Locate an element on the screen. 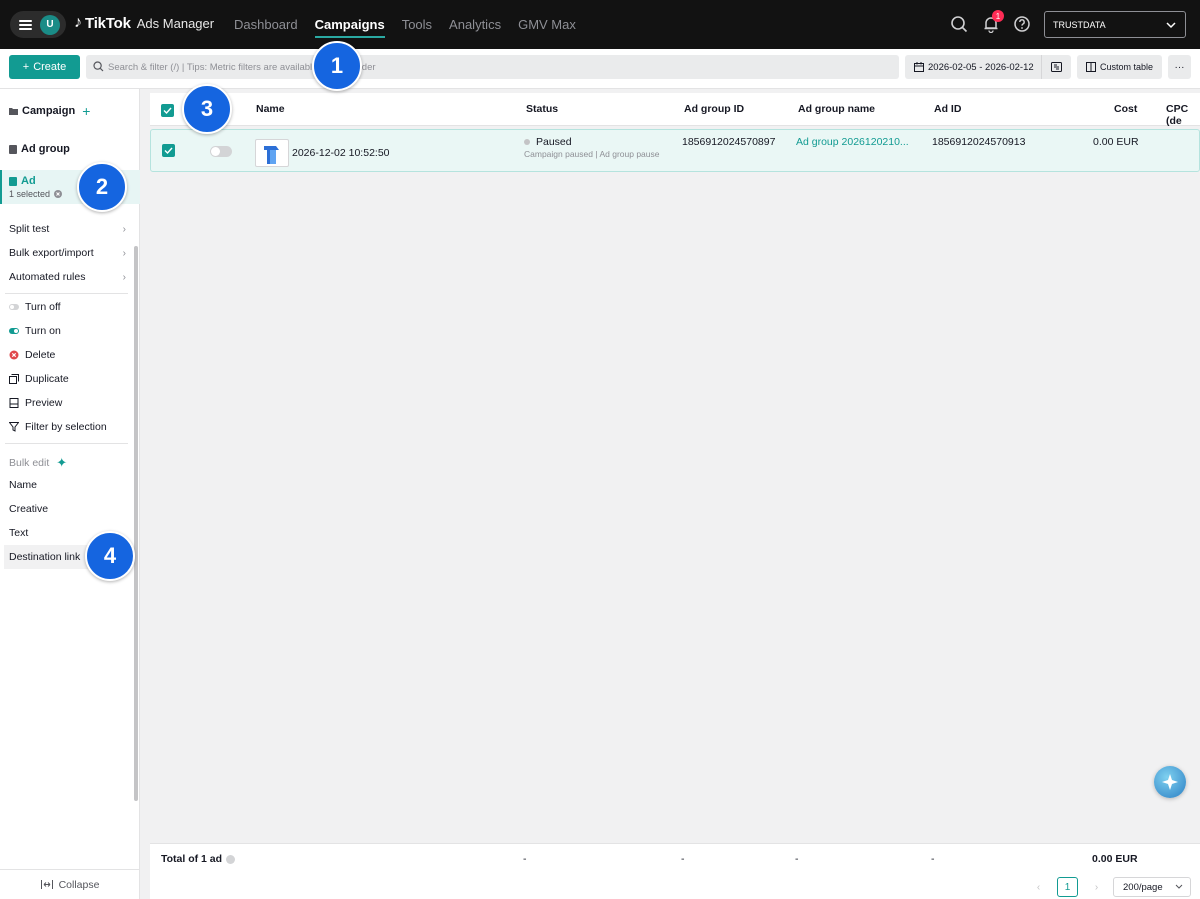 The image size is (1200, 899). duplicate-label: Duplicate is located at coordinates (47, 379).